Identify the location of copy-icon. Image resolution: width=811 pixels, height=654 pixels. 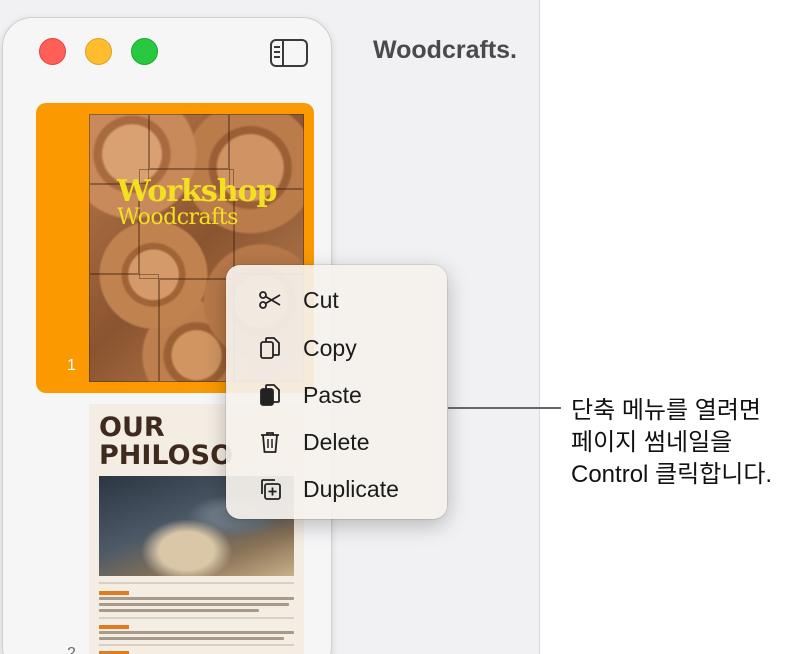
(270, 348).